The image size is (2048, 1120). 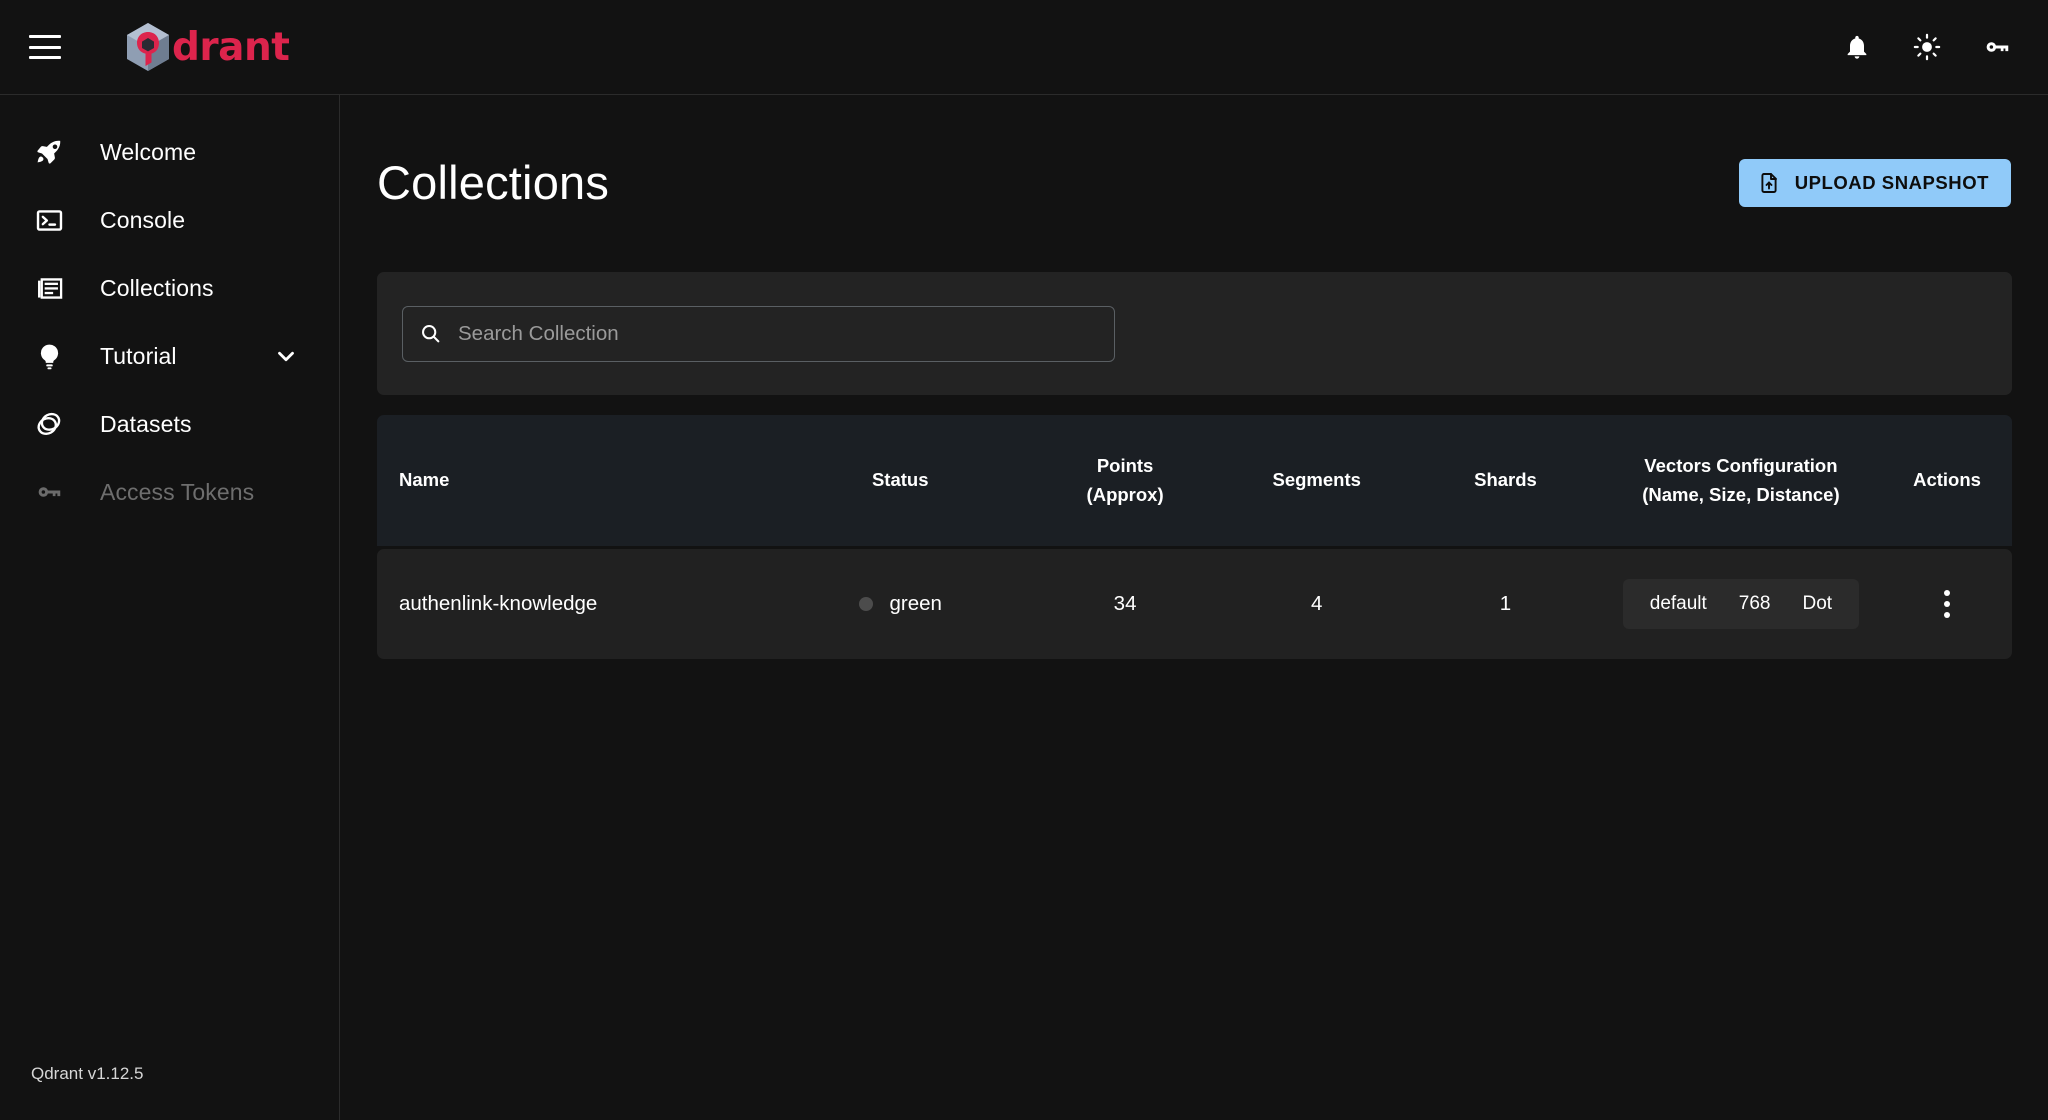 What do you see at coordinates (1317, 603) in the screenshot?
I see `cell-segments: 4` at bounding box center [1317, 603].